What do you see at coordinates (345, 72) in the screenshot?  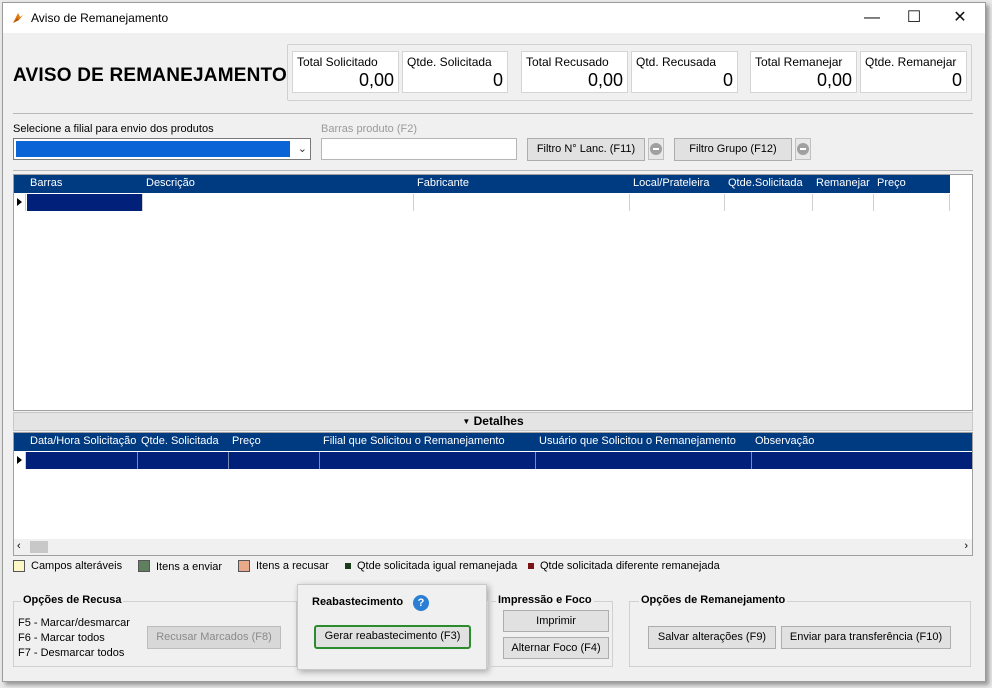 I see `total-solicitado-box: Total Solicitado 0,00` at bounding box center [345, 72].